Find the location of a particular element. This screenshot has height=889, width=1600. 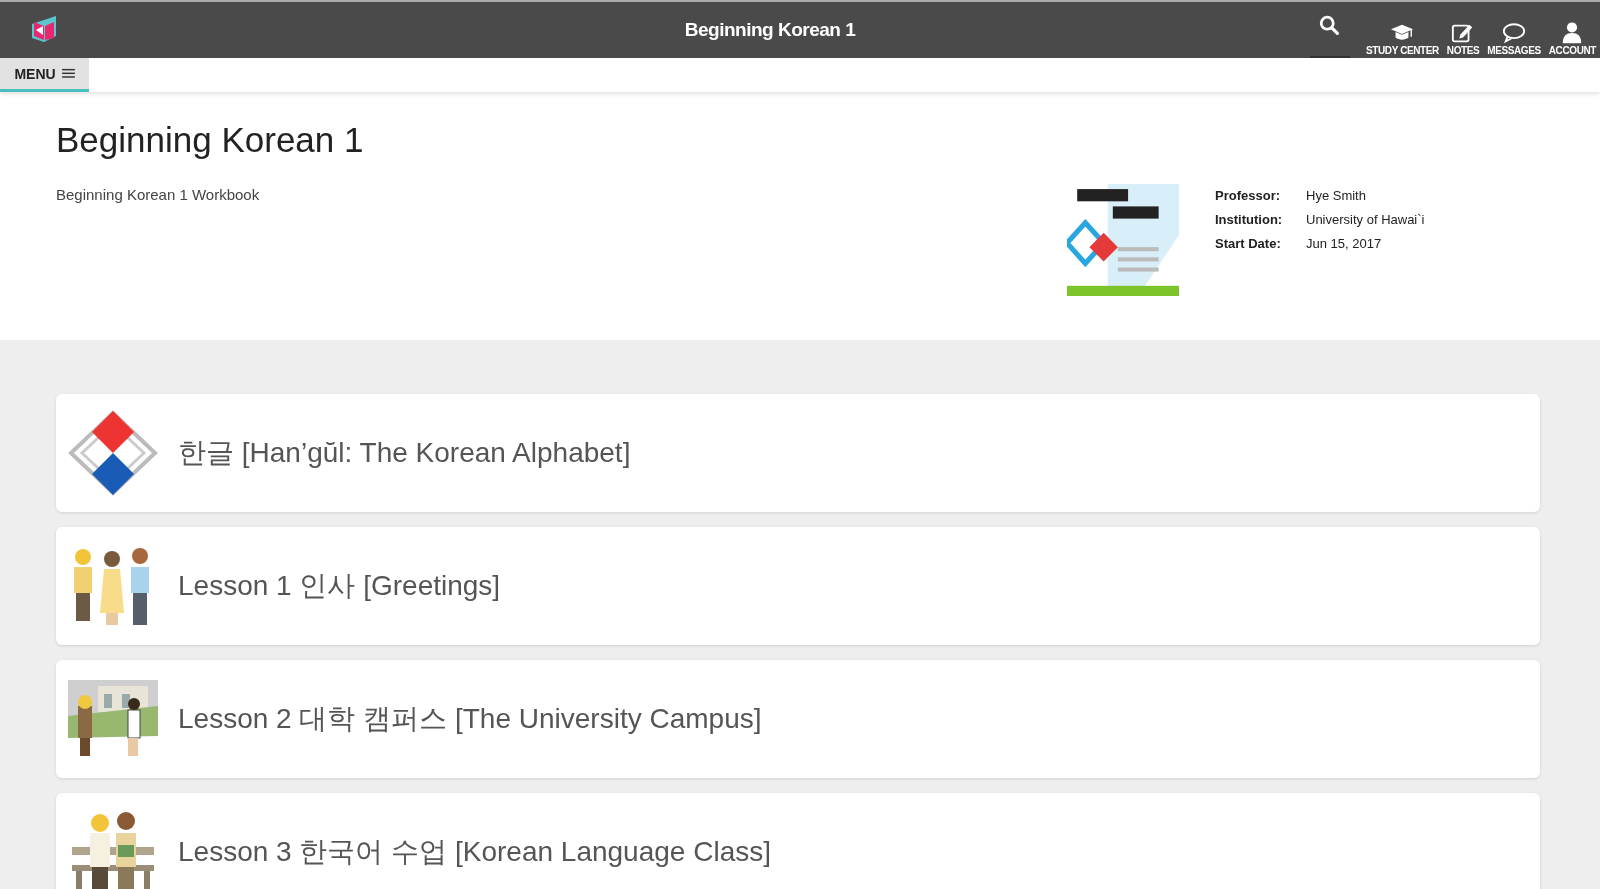

detail-label: Professor: is located at coordinates (1248, 195).